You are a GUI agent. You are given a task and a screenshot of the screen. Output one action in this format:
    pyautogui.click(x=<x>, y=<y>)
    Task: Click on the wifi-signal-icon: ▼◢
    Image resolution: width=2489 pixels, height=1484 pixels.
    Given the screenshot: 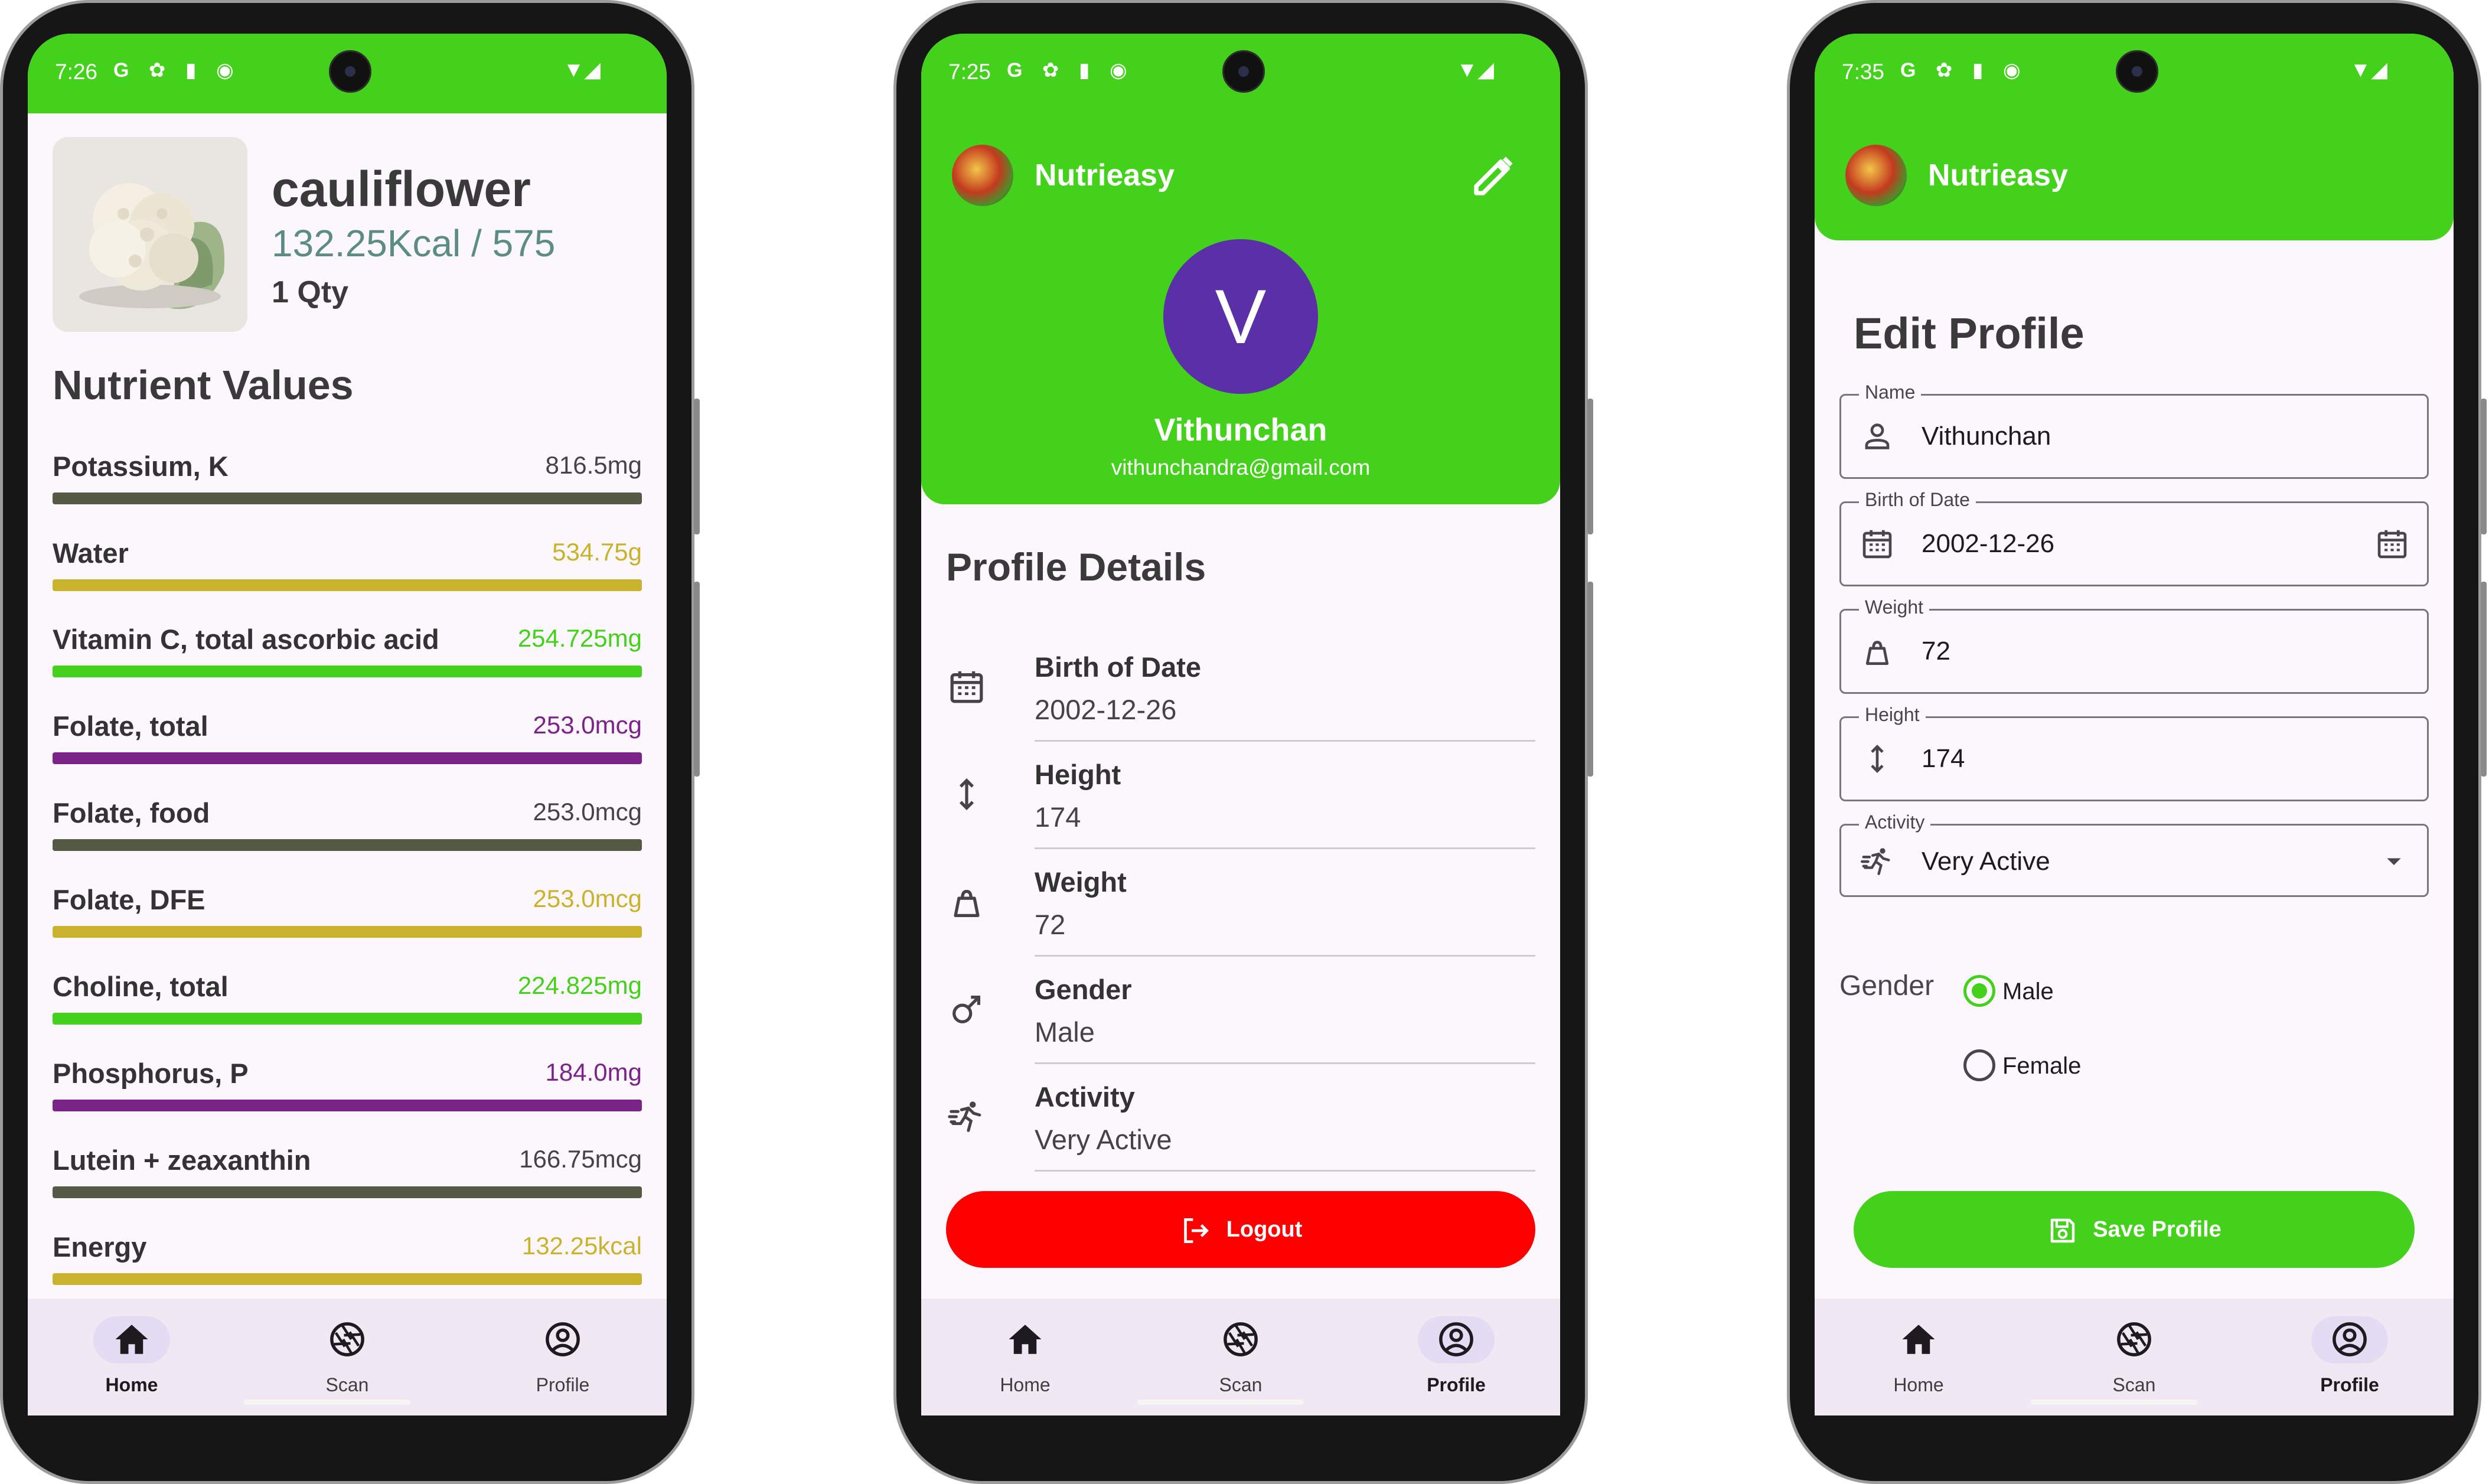 What is the action you would take?
    pyautogui.click(x=1475, y=69)
    